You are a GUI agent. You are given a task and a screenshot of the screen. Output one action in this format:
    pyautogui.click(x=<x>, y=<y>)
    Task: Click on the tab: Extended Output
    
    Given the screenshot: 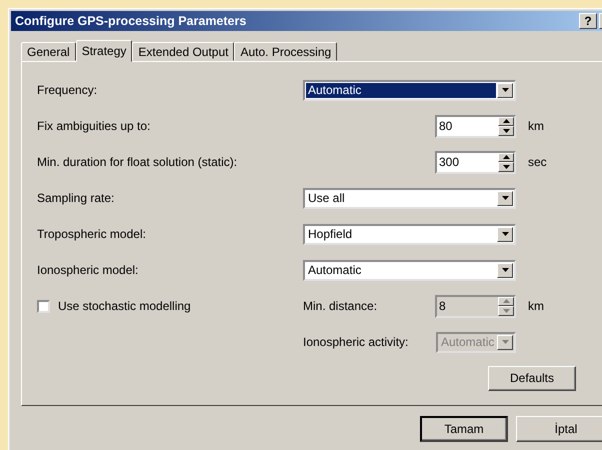 What is the action you would take?
    pyautogui.click(x=183, y=51)
    